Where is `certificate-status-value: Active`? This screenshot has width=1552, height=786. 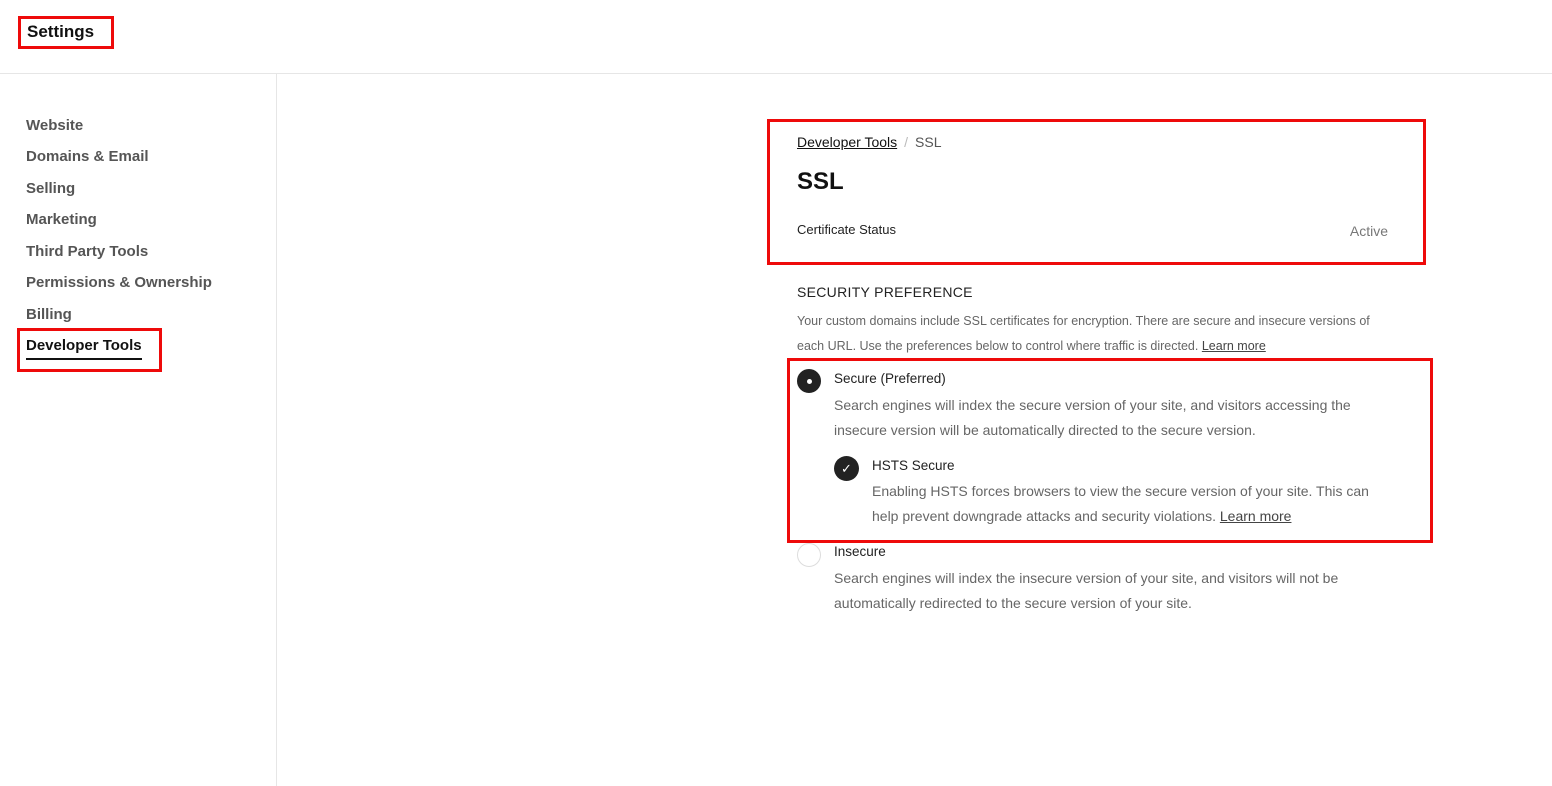
certificate-status-value: Active is located at coordinates (1368, 231).